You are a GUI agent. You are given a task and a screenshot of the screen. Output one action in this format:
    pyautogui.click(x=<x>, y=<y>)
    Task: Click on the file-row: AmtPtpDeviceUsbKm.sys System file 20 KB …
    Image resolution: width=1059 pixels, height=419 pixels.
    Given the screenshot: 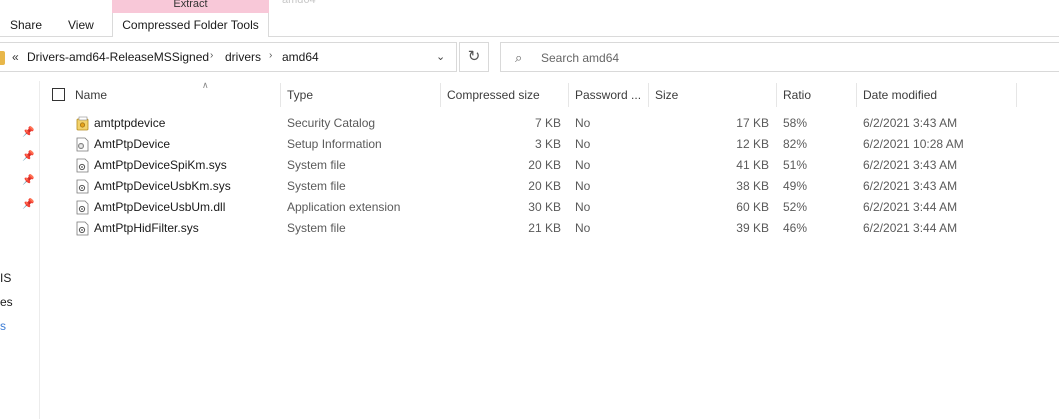 What is the action you would take?
    pyautogui.click(x=550, y=186)
    